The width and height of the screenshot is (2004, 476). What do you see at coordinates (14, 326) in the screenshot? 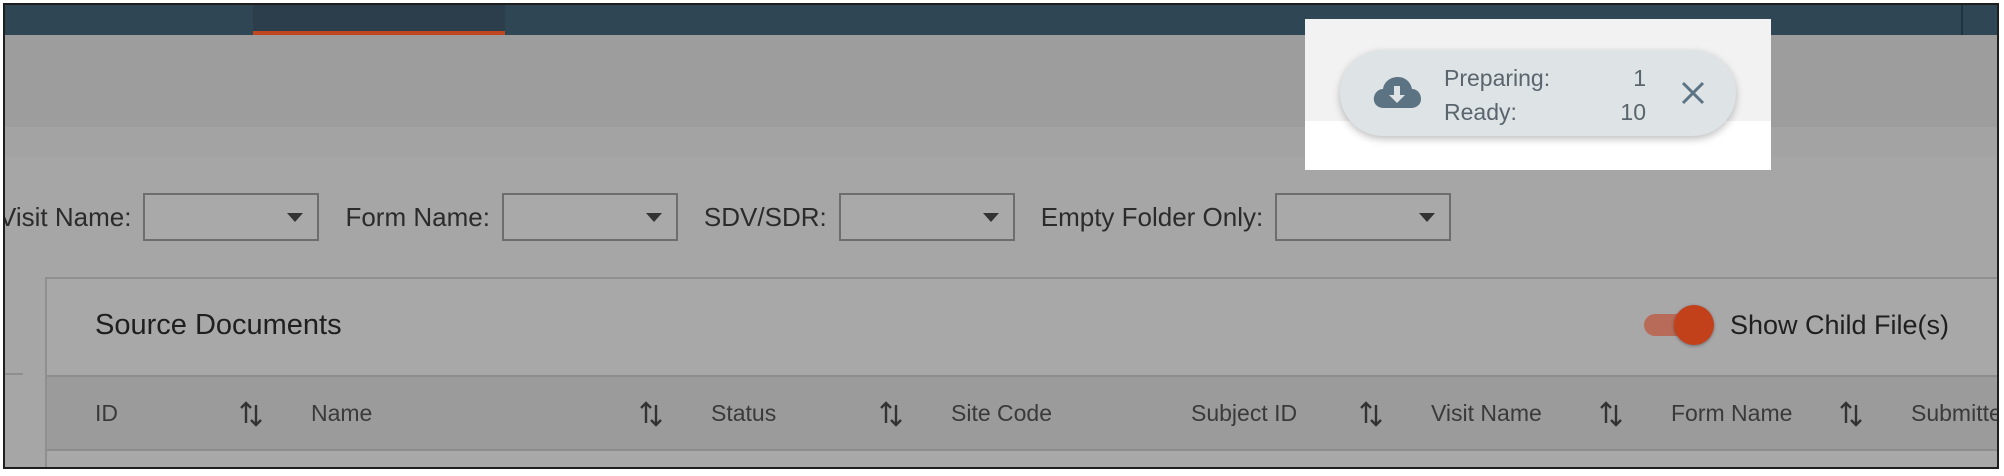
I see `left-sidebar-stub` at bounding box center [14, 326].